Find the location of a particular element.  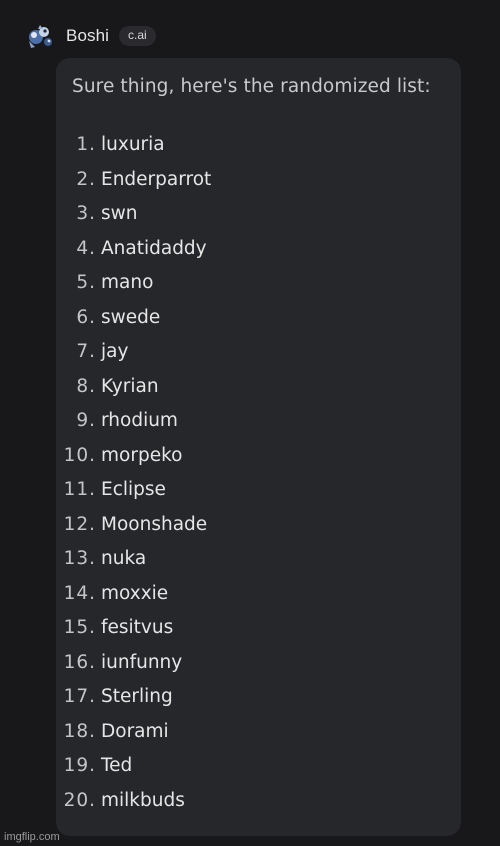

list-item-number: 14. is located at coordinates (79, 593).